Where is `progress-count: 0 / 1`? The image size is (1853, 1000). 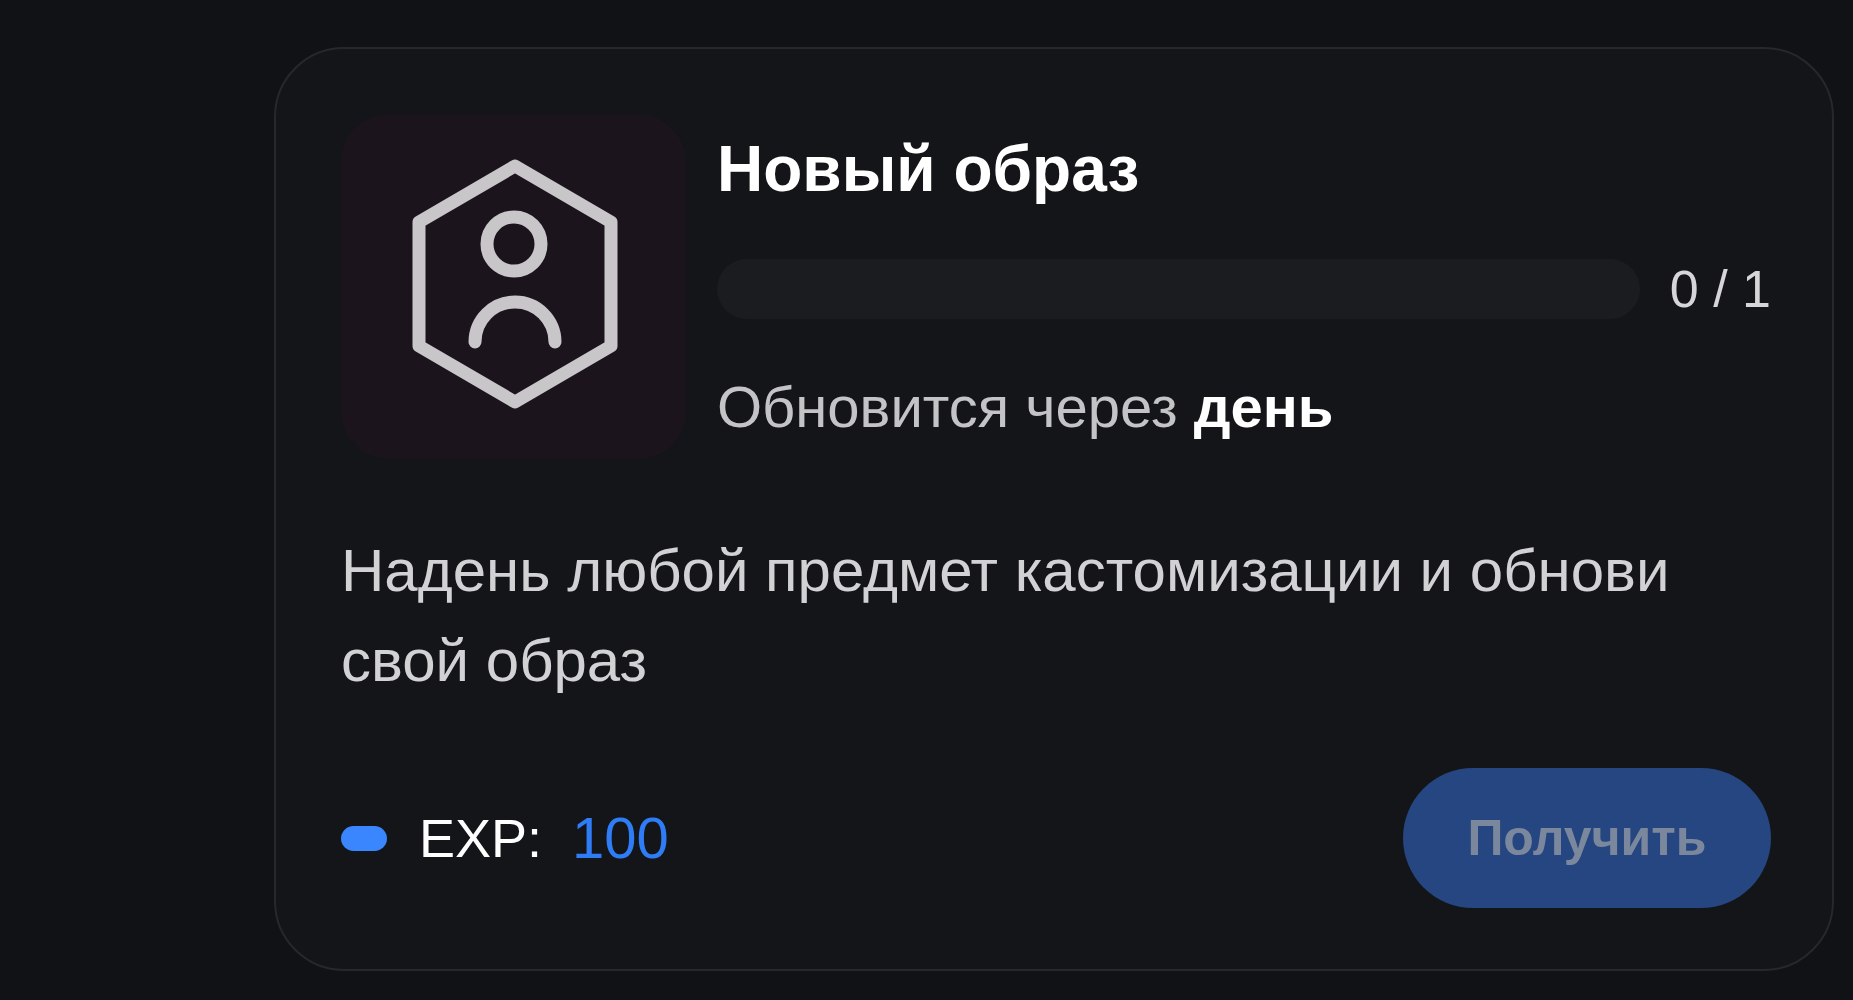 progress-count: 0 / 1 is located at coordinates (1720, 289).